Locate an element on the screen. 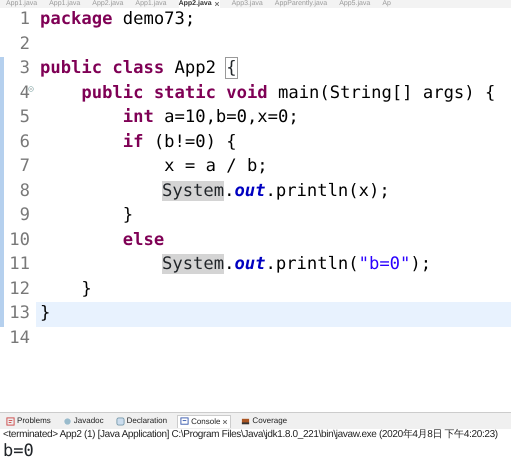 The height and width of the screenshot is (463, 511). javadoc-icon is located at coordinates (67, 421).